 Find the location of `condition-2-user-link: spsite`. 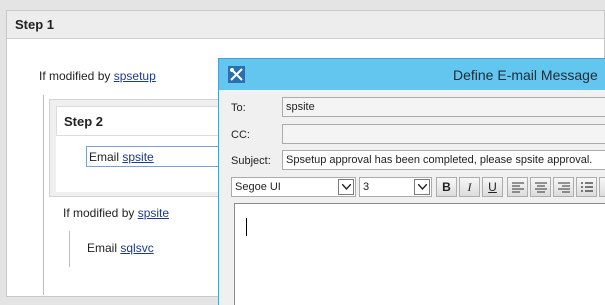

condition-2-user-link: spsite is located at coordinates (153, 213).